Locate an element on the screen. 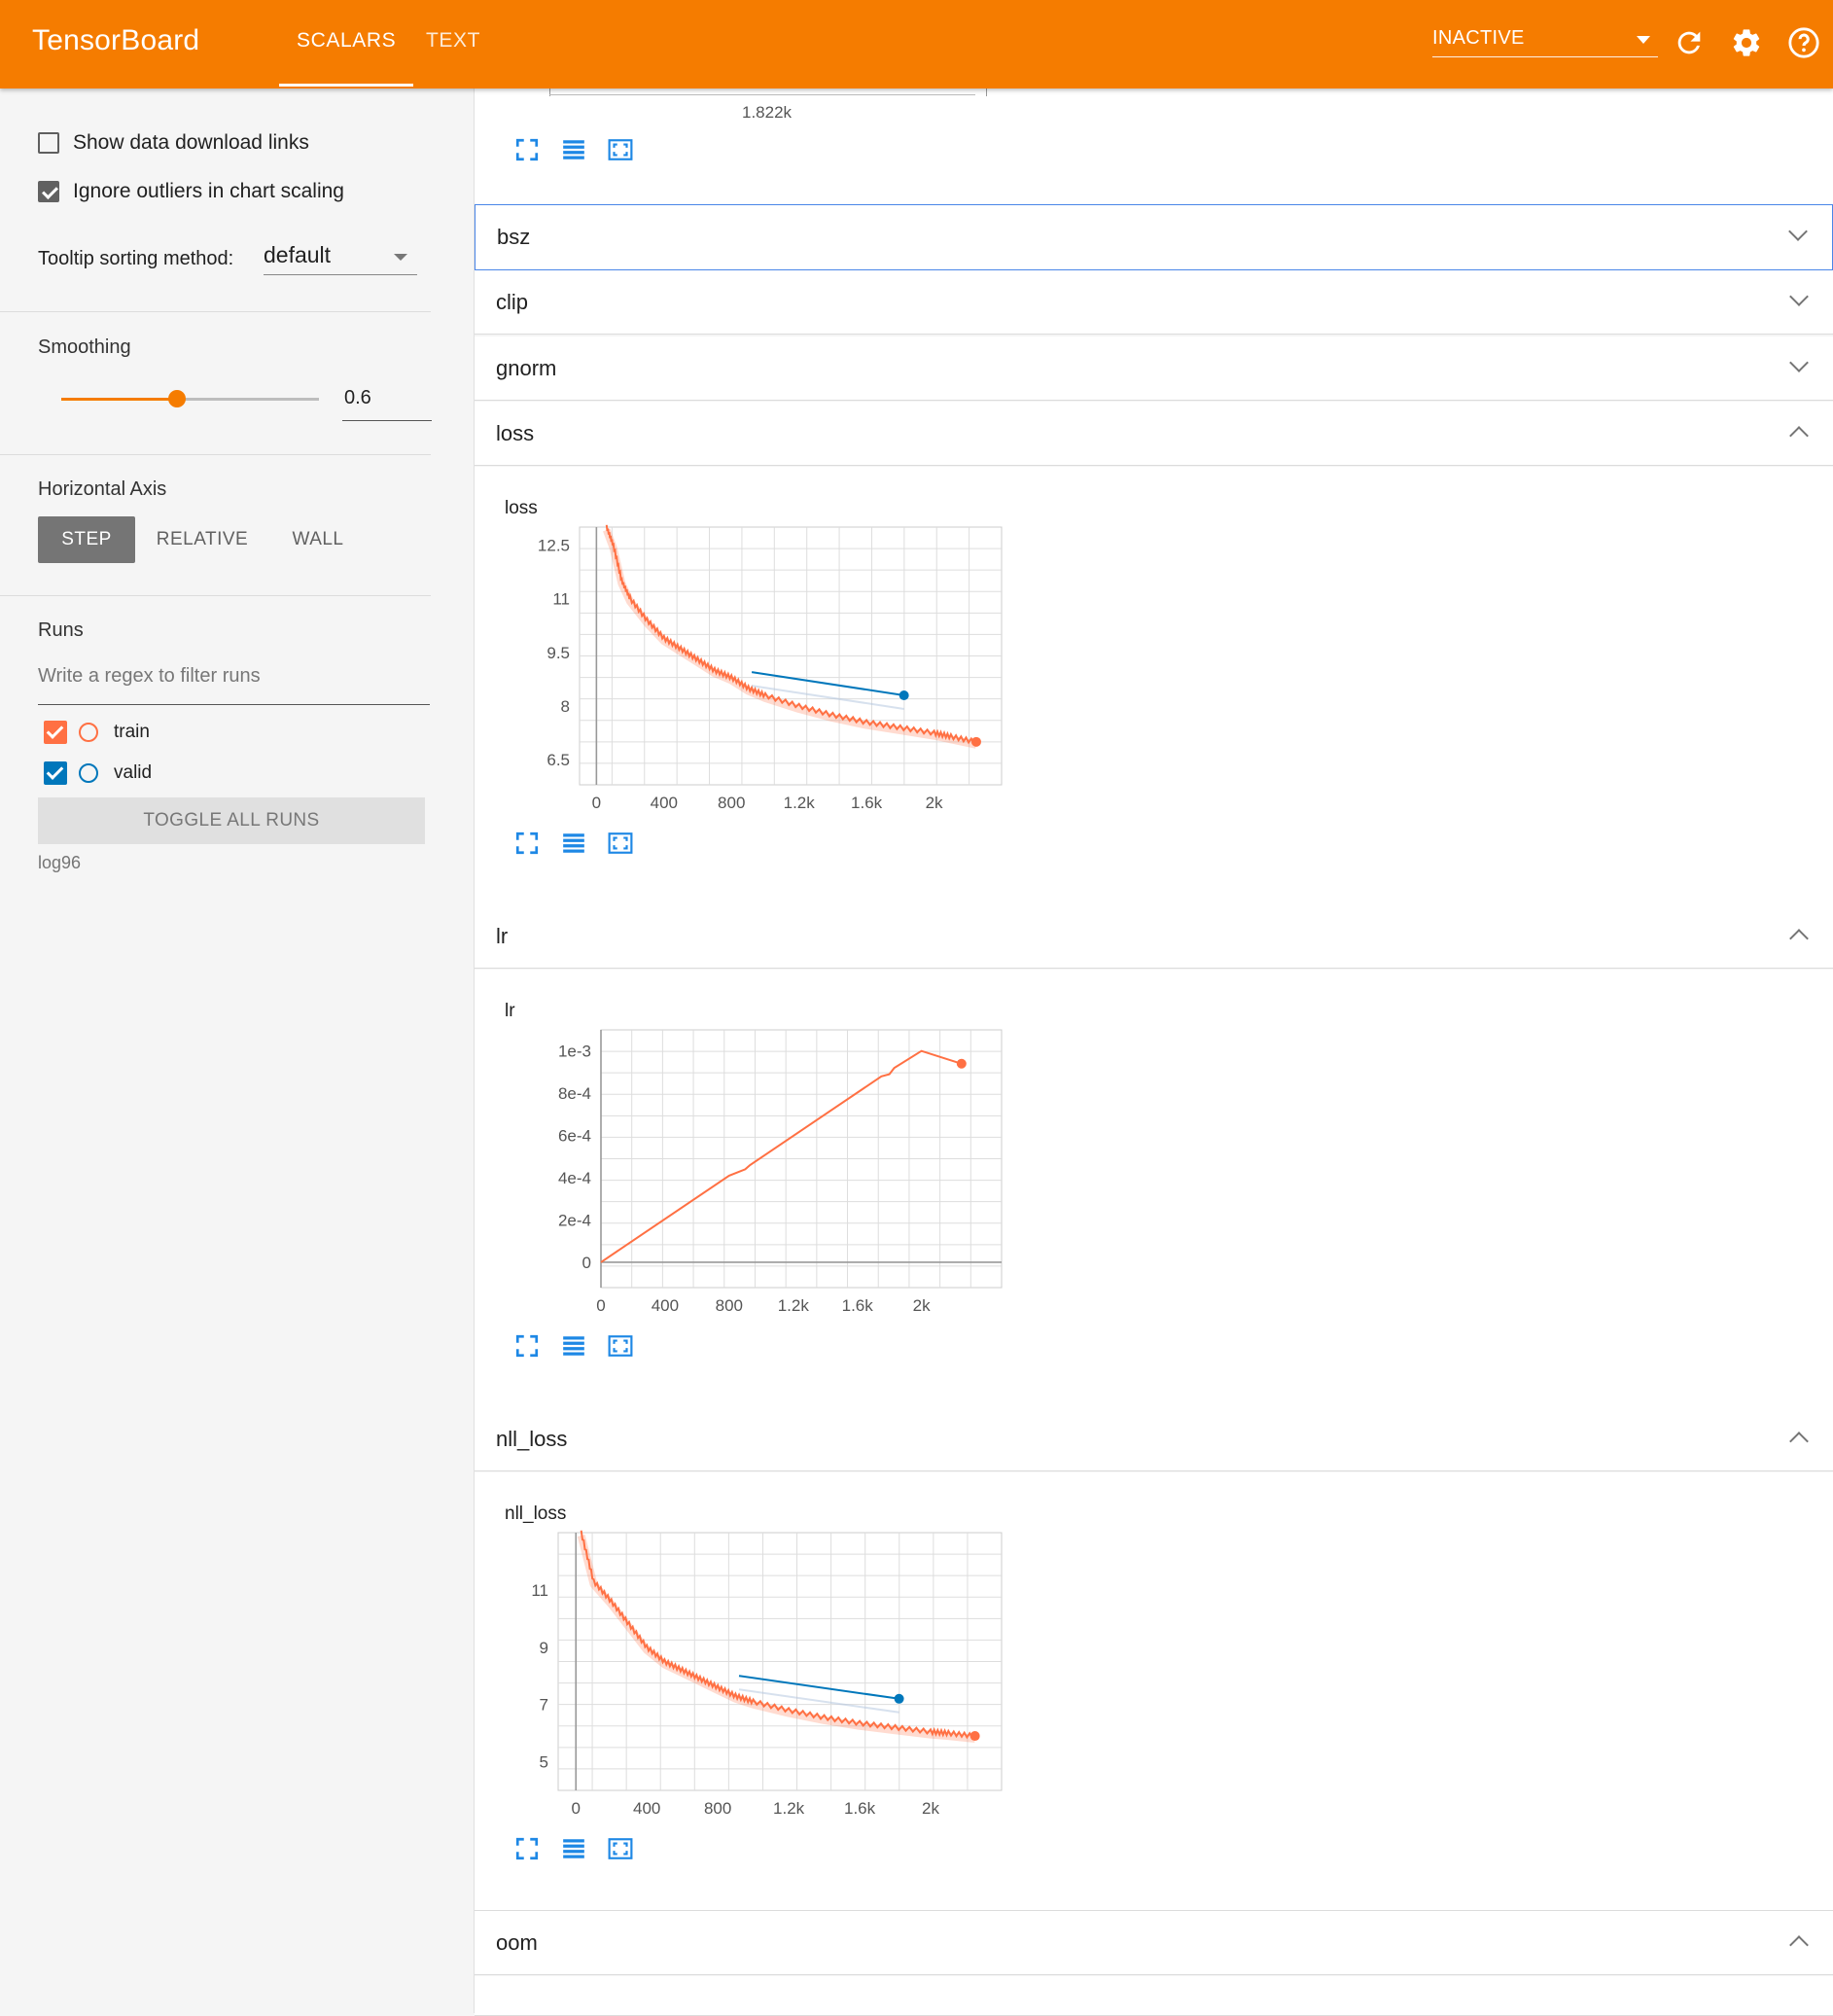 This screenshot has height=2016, width=1833. pane-bsz: bsz is located at coordinates (1154, 237).